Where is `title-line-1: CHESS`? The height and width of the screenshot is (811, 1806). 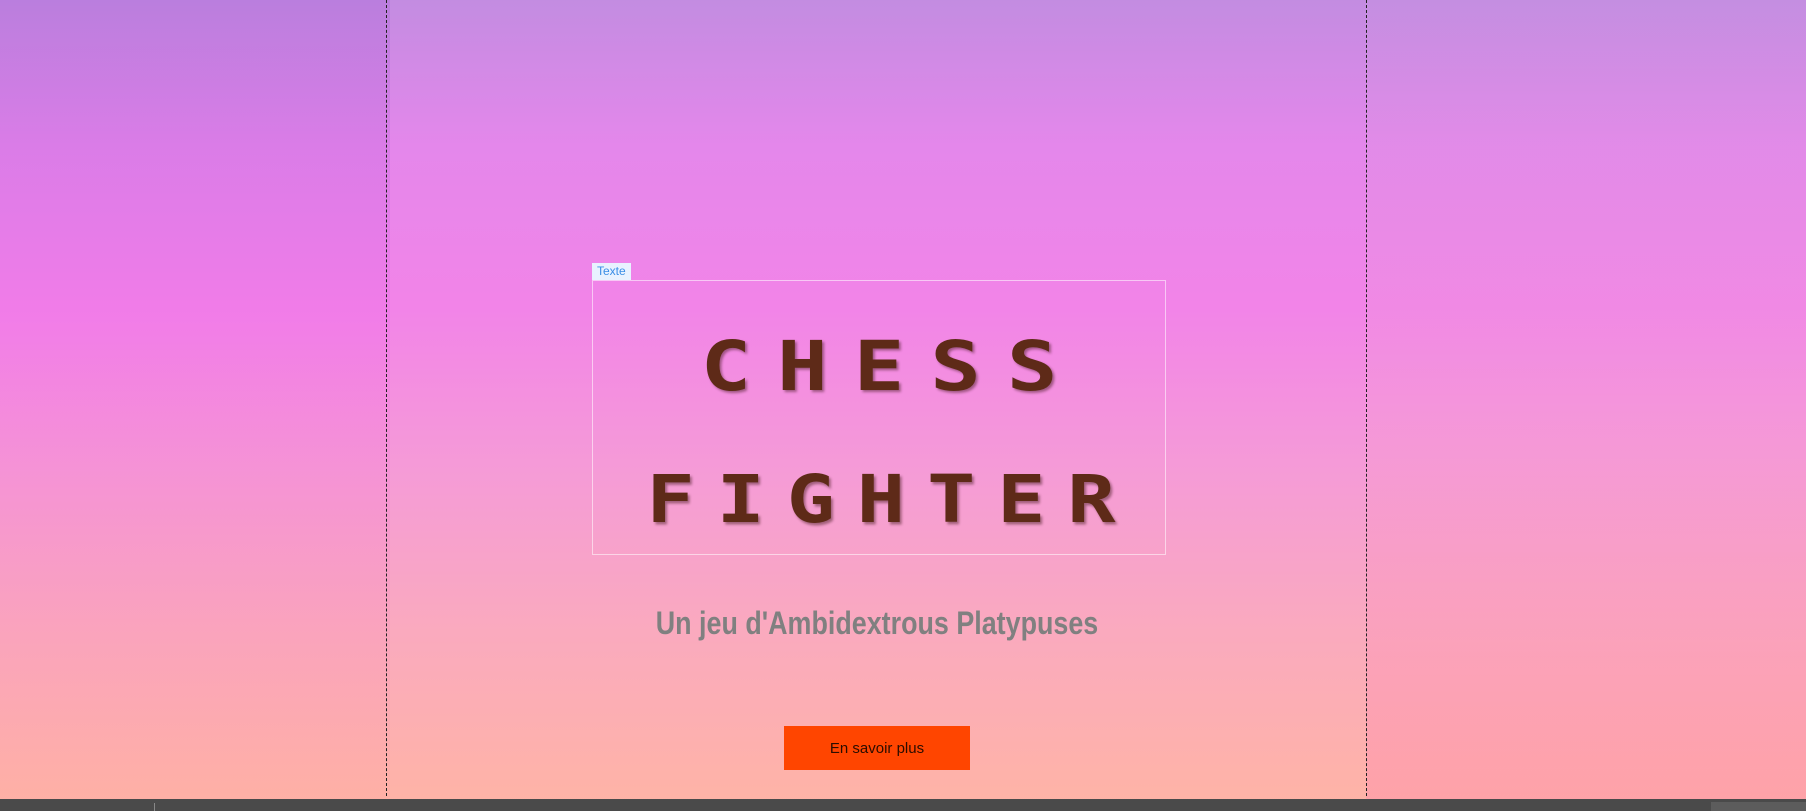
title-line-1: CHESS is located at coordinates (892, 366).